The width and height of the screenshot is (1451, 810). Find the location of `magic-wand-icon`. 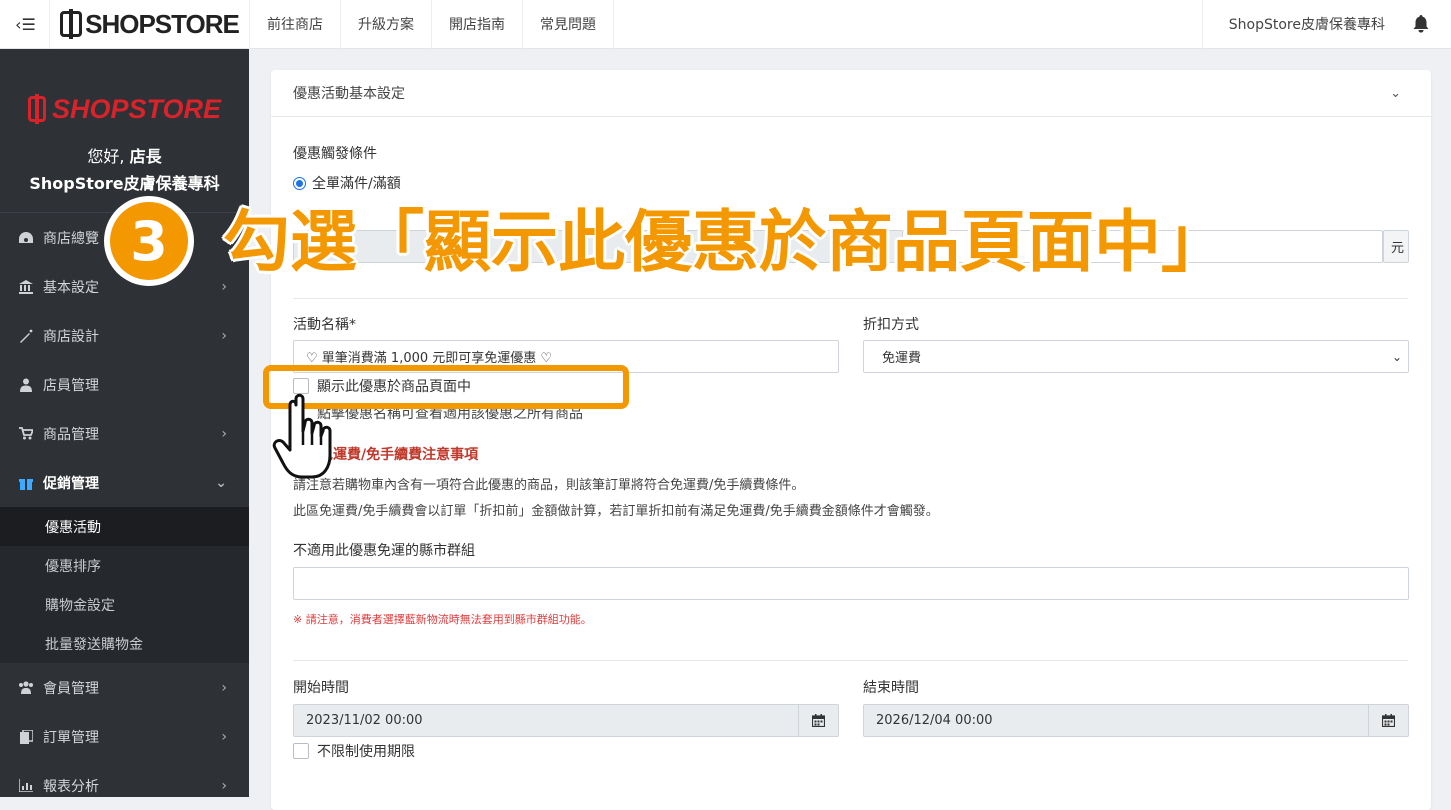

magic-wand-icon is located at coordinates (26, 336).